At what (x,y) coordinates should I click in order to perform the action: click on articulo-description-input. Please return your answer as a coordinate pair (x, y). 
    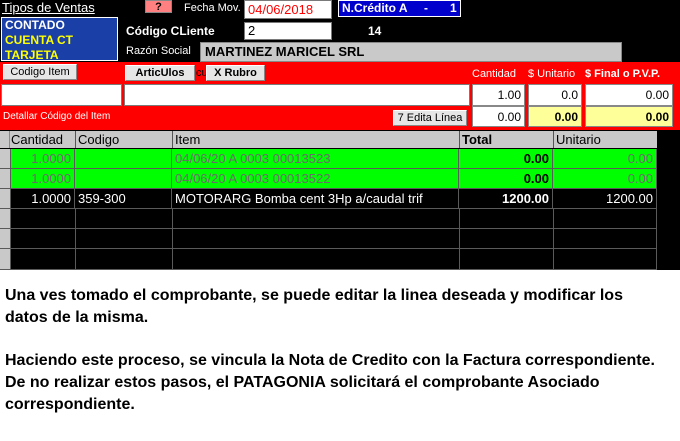
    Looking at the image, I should click on (297, 95).